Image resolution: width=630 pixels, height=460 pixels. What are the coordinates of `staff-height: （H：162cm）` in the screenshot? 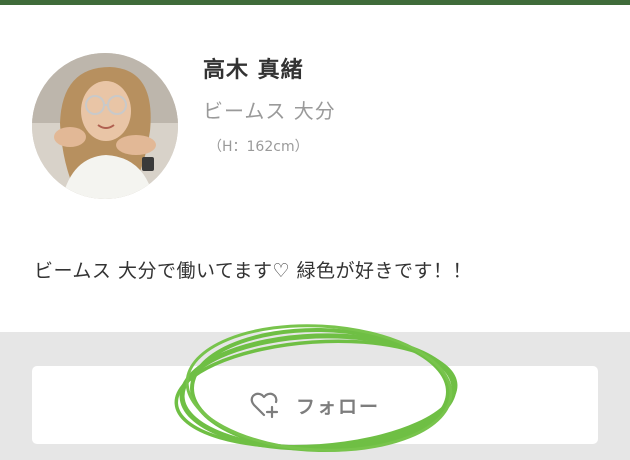 It's located at (258, 147).